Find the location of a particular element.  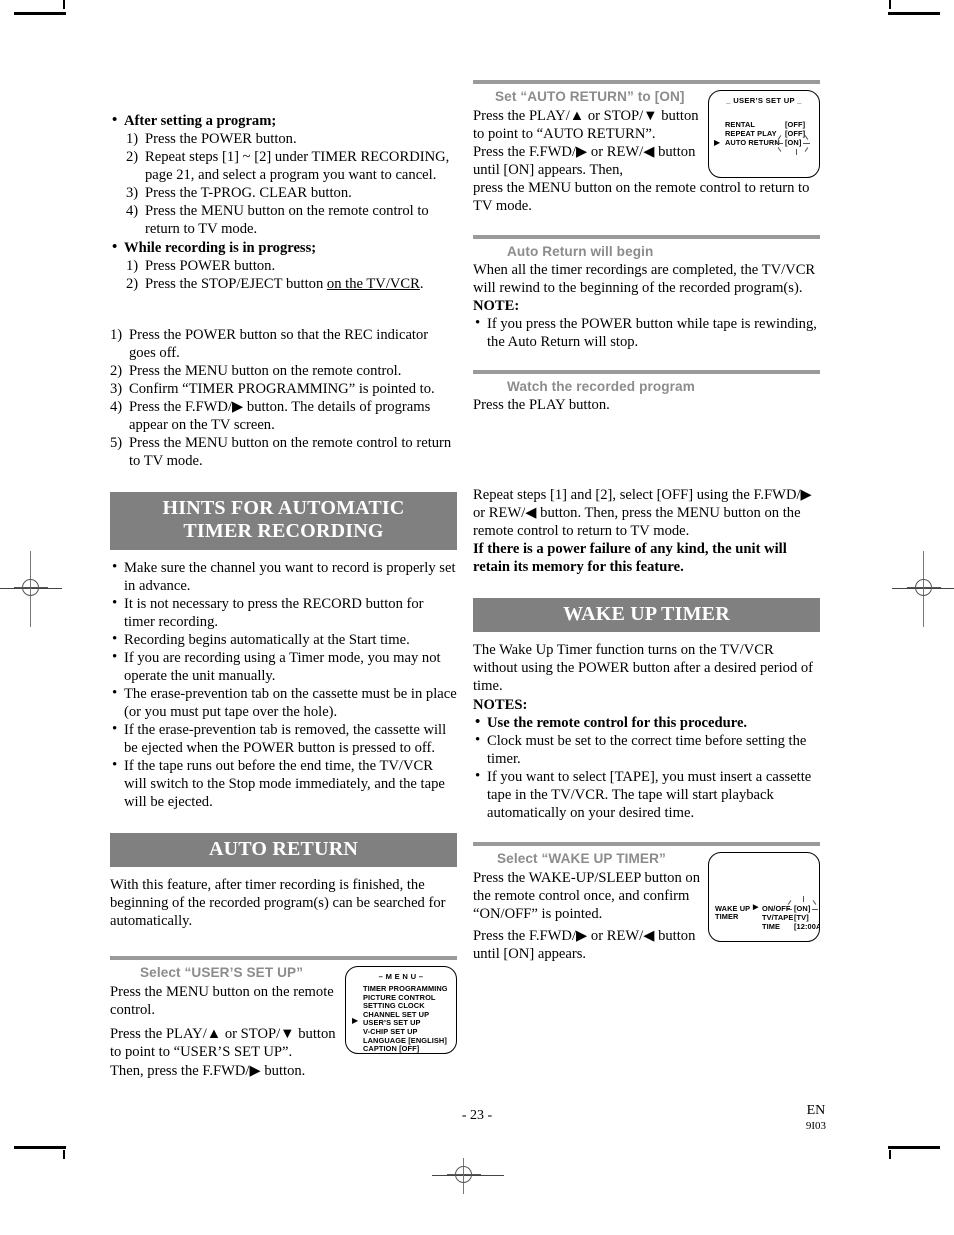

wake-up-row-value-blinking: [ON] is located at coordinates (802, 904).